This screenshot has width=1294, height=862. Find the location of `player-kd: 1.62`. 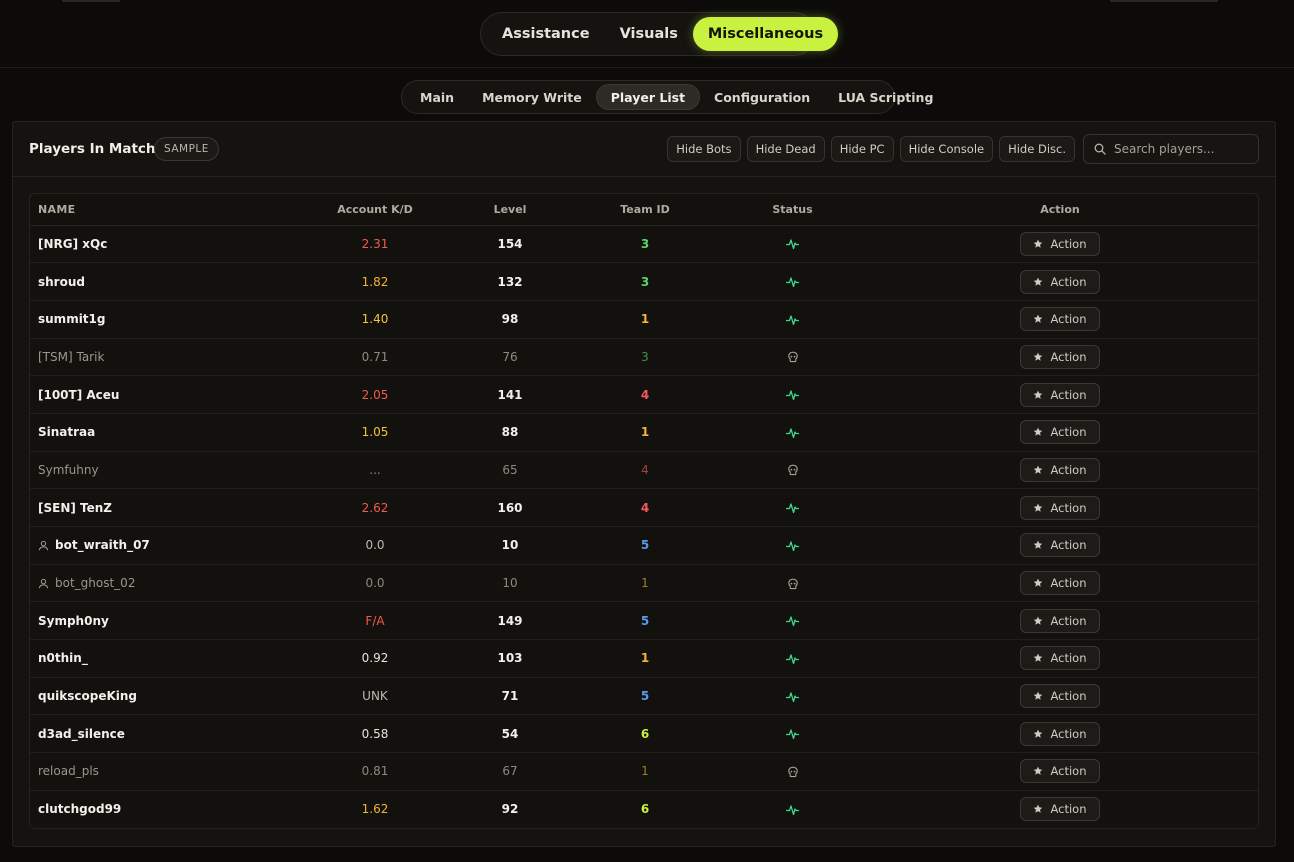

player-kd: 1.62 is located at coordinates (375, 809).